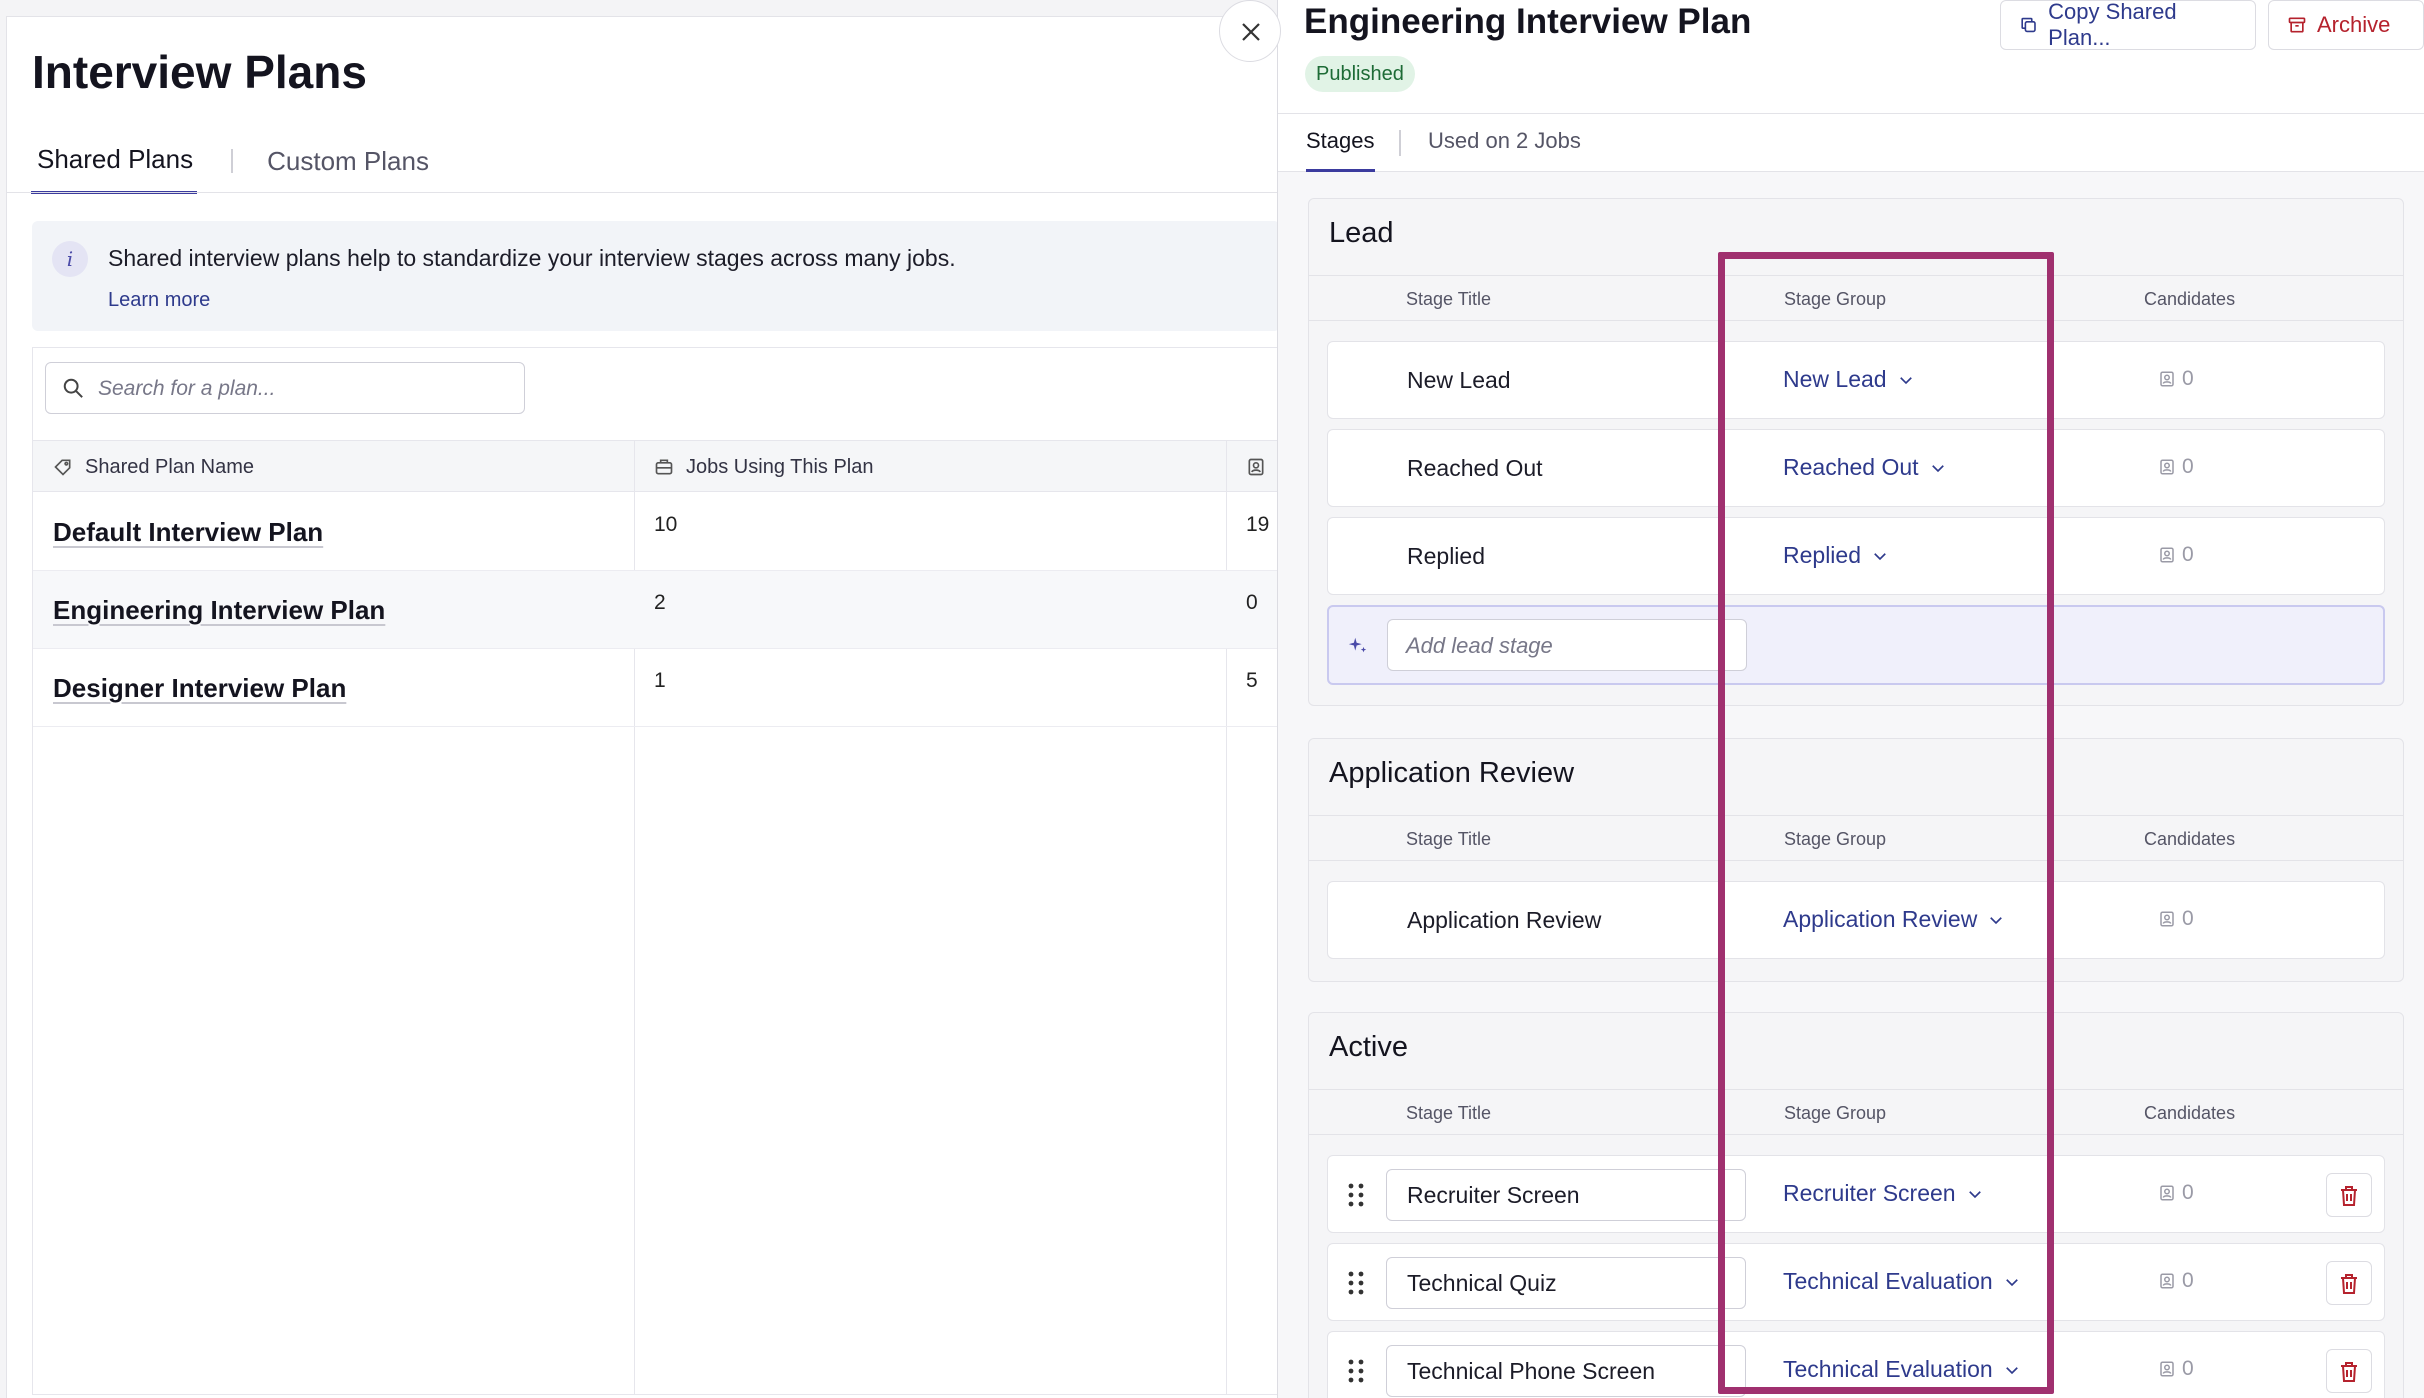 The image size is (2424, 1398). Describe the element at coordinates (1528, 21) in the screenshot. I see `drawer-title: Engineering Interview Plan` at that location.